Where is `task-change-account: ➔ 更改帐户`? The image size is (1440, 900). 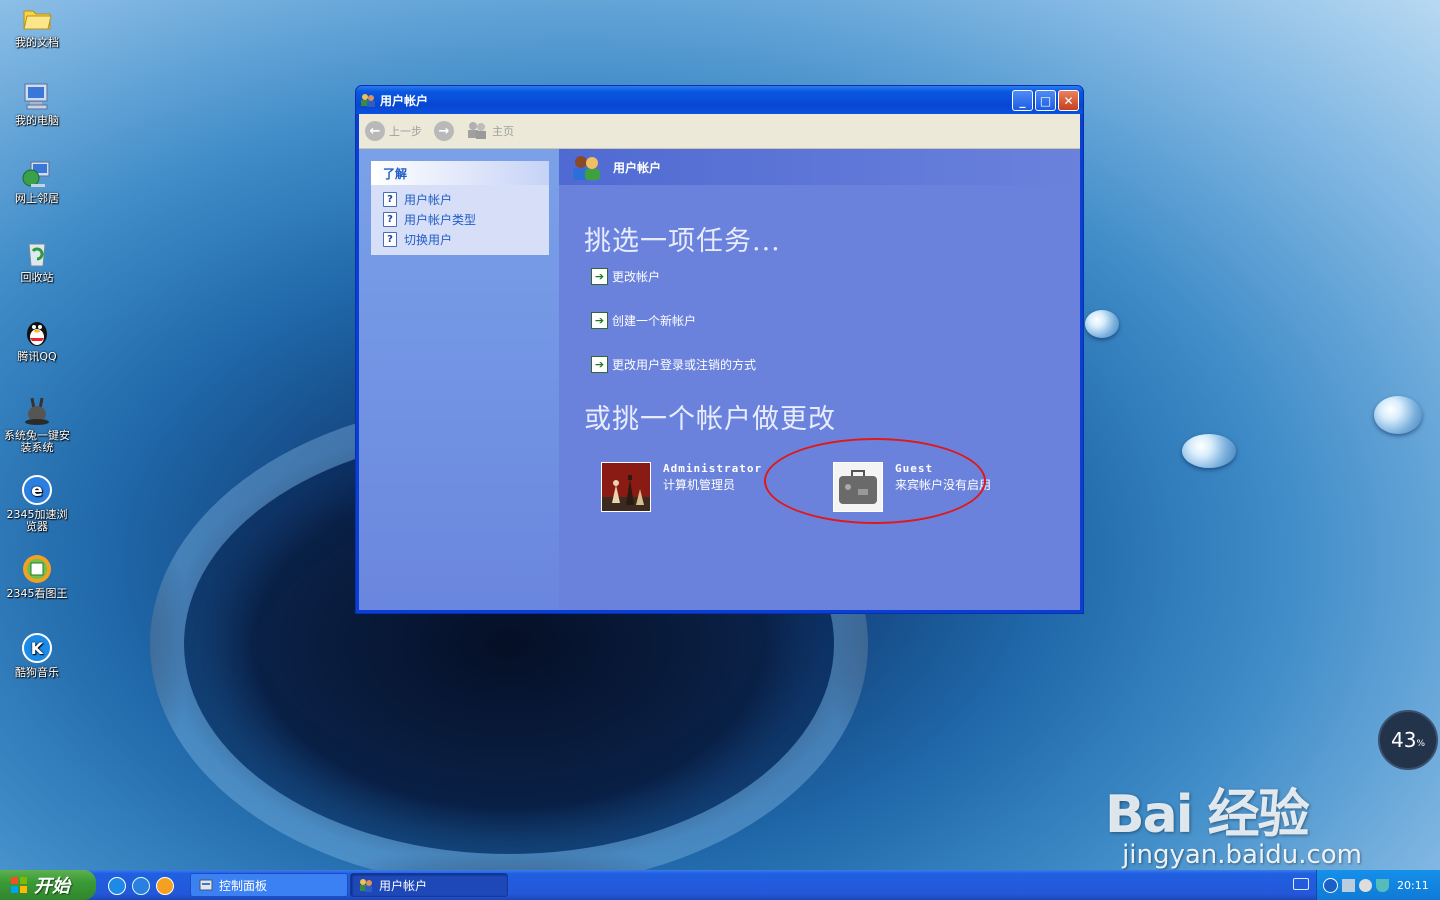
task-change-account: ➔ 更改帐户 is located at coordinates (625, 276).